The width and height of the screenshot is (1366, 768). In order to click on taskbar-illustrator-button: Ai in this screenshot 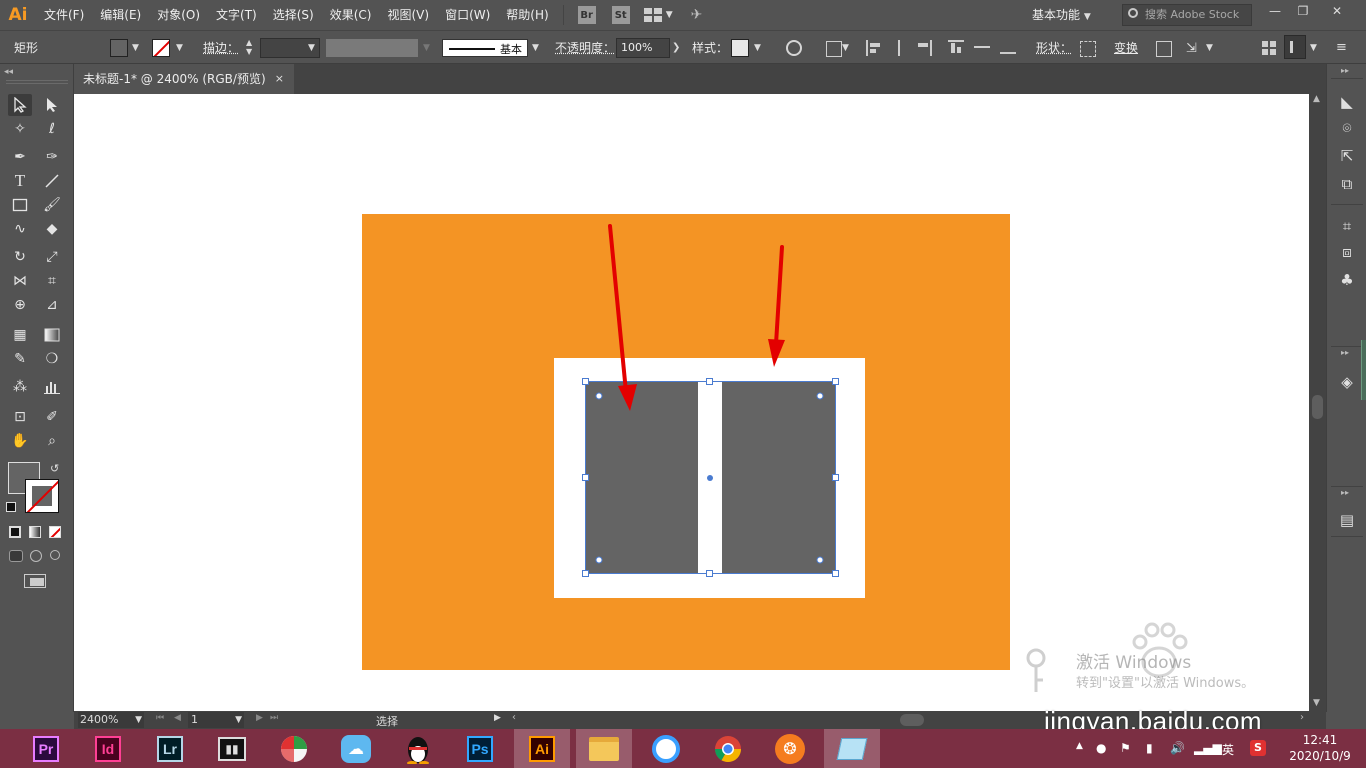, I will do `click(542, 748)`.